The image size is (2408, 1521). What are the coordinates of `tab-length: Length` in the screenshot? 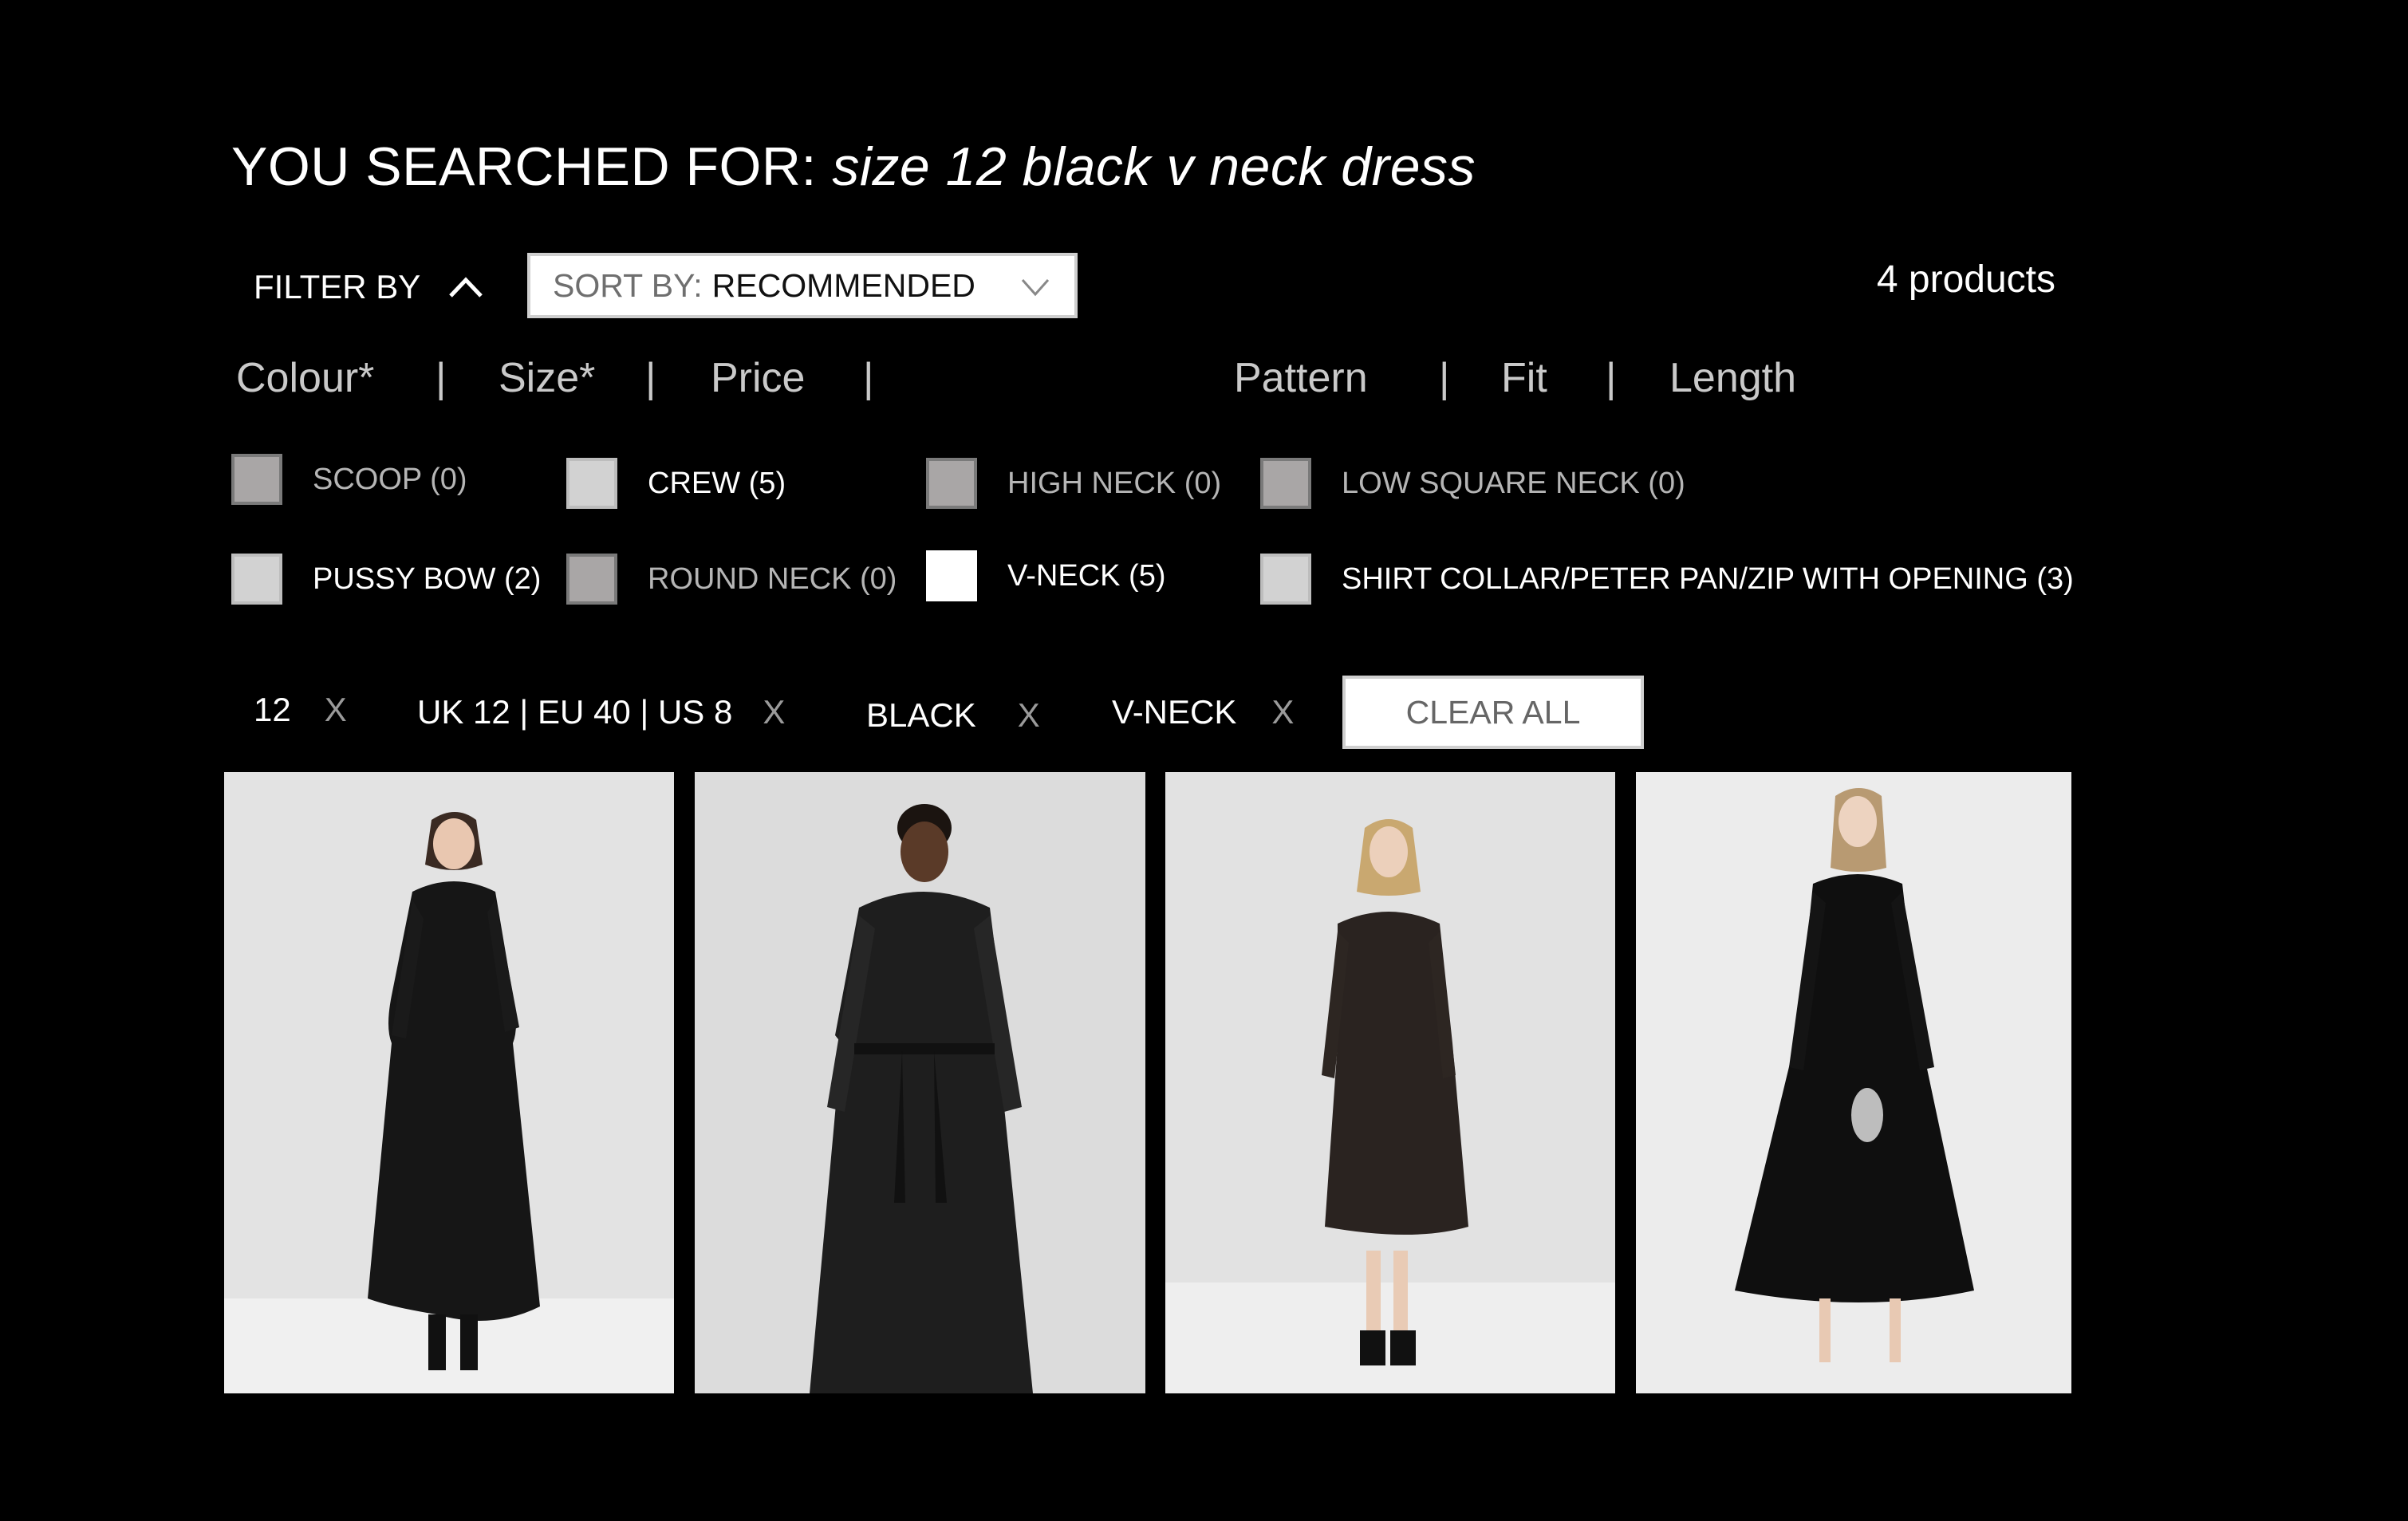 It's located at (1733, 378).